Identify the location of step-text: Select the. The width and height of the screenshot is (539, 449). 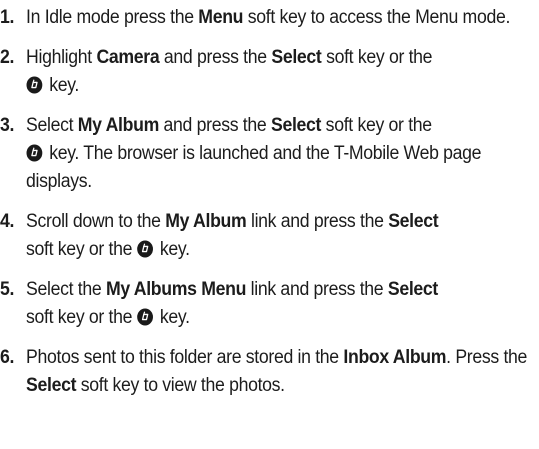
(66, 289).